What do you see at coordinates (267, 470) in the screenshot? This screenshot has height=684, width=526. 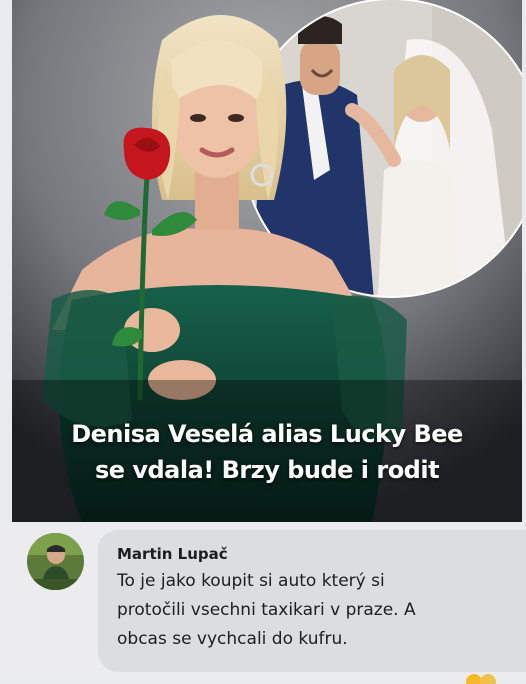 I see `headline-line-2: se vdala! Brzy bude i rodit` at bounding box center [267, 470].